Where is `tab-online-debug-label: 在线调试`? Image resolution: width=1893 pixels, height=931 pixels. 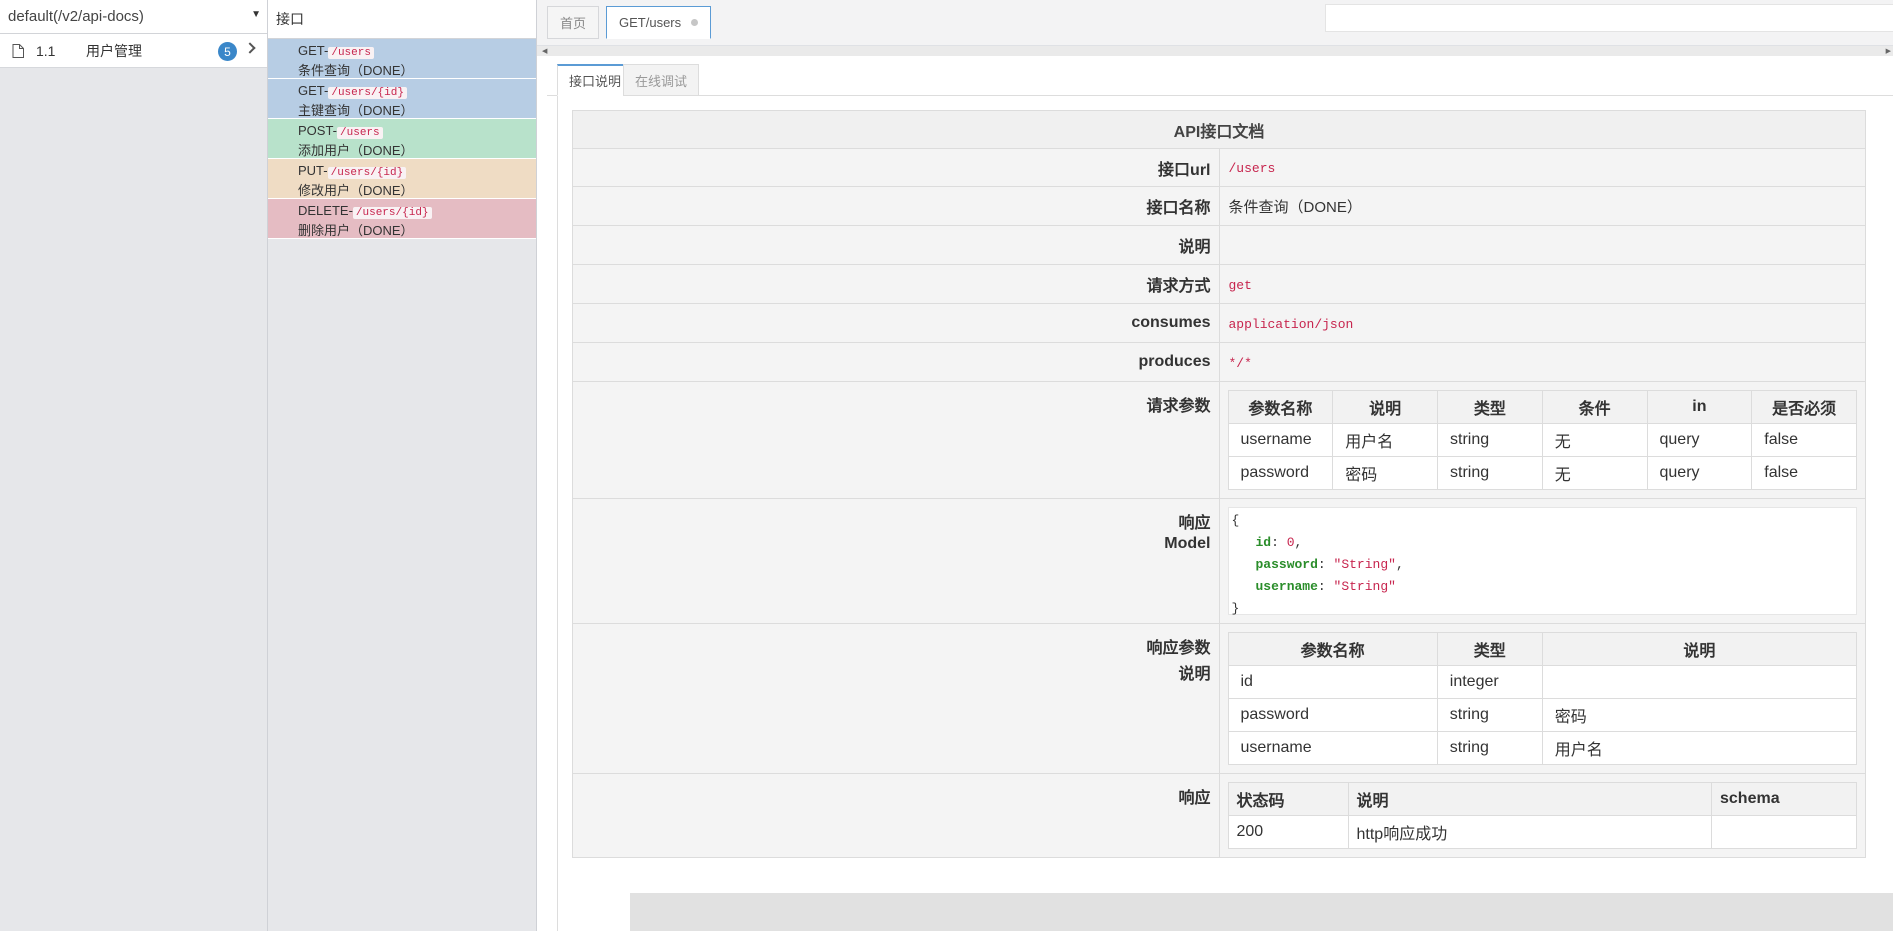 tab-online-debug-label: 在线调试 is located at coordinates (661, 81).